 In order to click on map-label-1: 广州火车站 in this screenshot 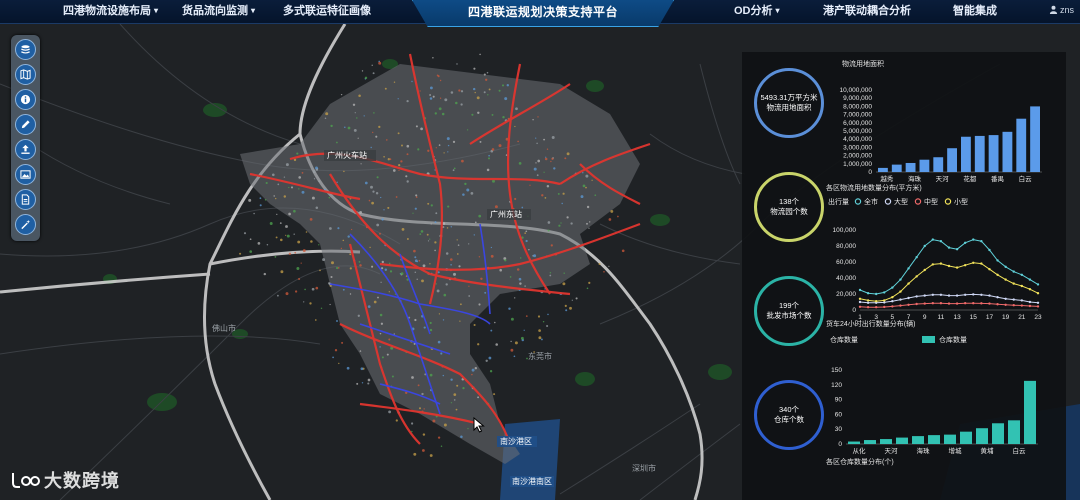, I will do `click(347, 155)`.